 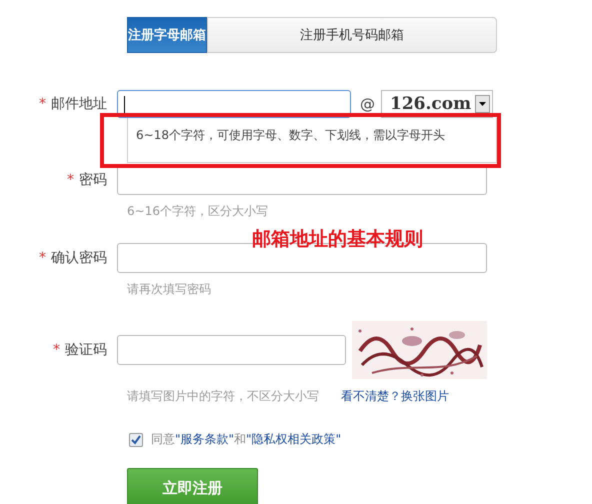 I want to click on annotation-text: 邮箱地址的基本规则, so click(x=337, y=239).